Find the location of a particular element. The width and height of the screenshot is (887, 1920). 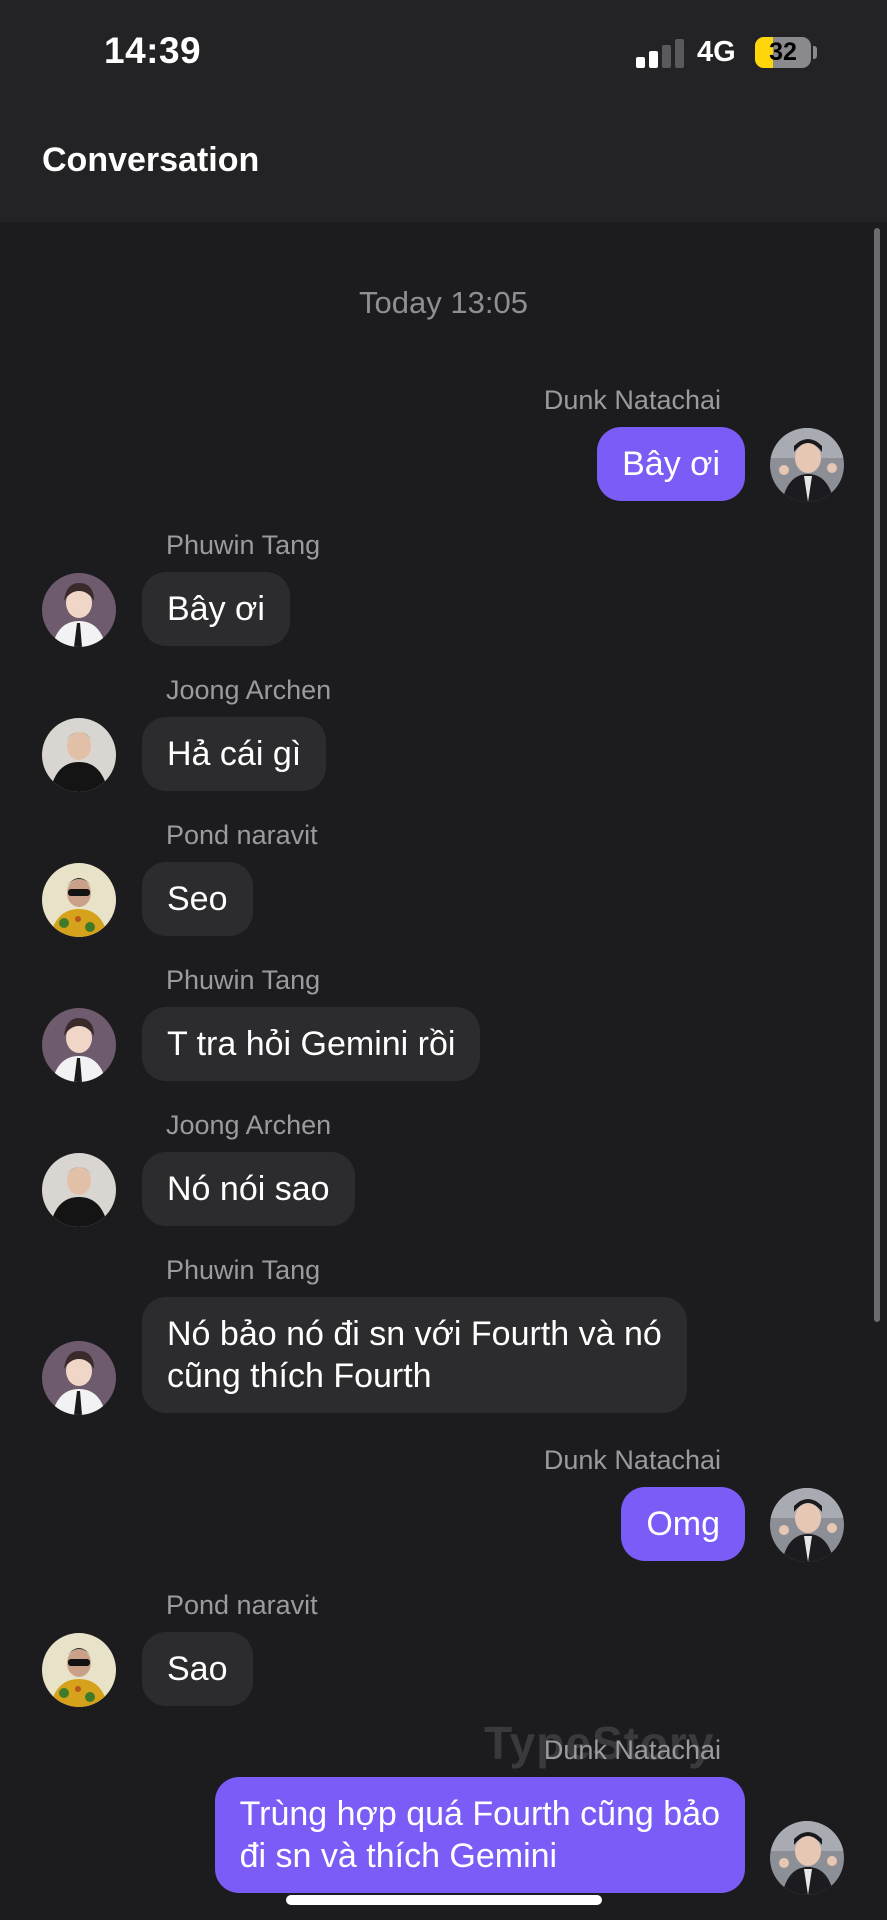

message-text: Nó nói sao is located at coordinates (248, 1189).